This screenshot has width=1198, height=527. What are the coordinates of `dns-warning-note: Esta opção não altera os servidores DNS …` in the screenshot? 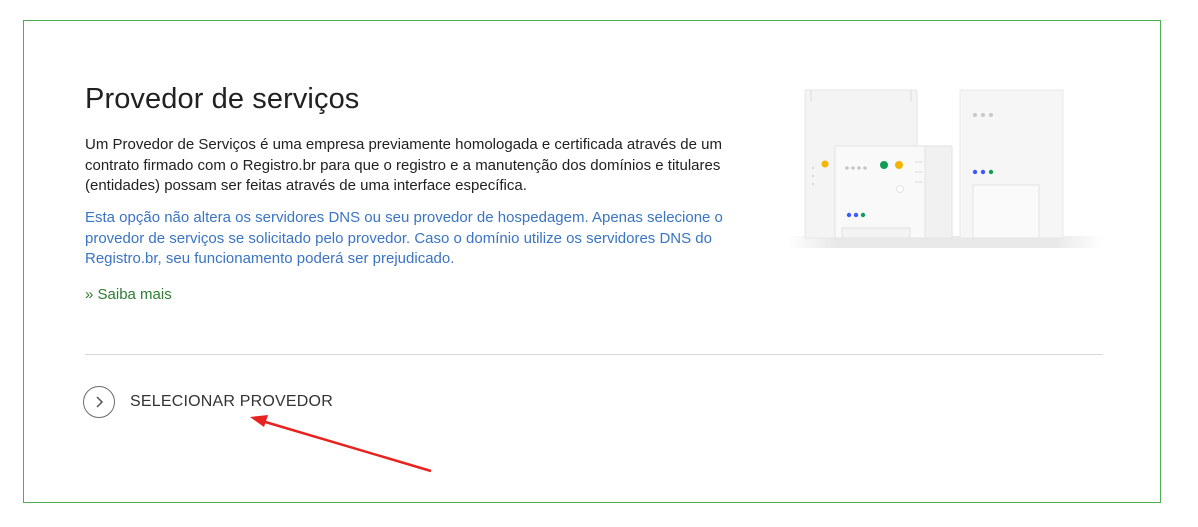 It's located at (404, 238).